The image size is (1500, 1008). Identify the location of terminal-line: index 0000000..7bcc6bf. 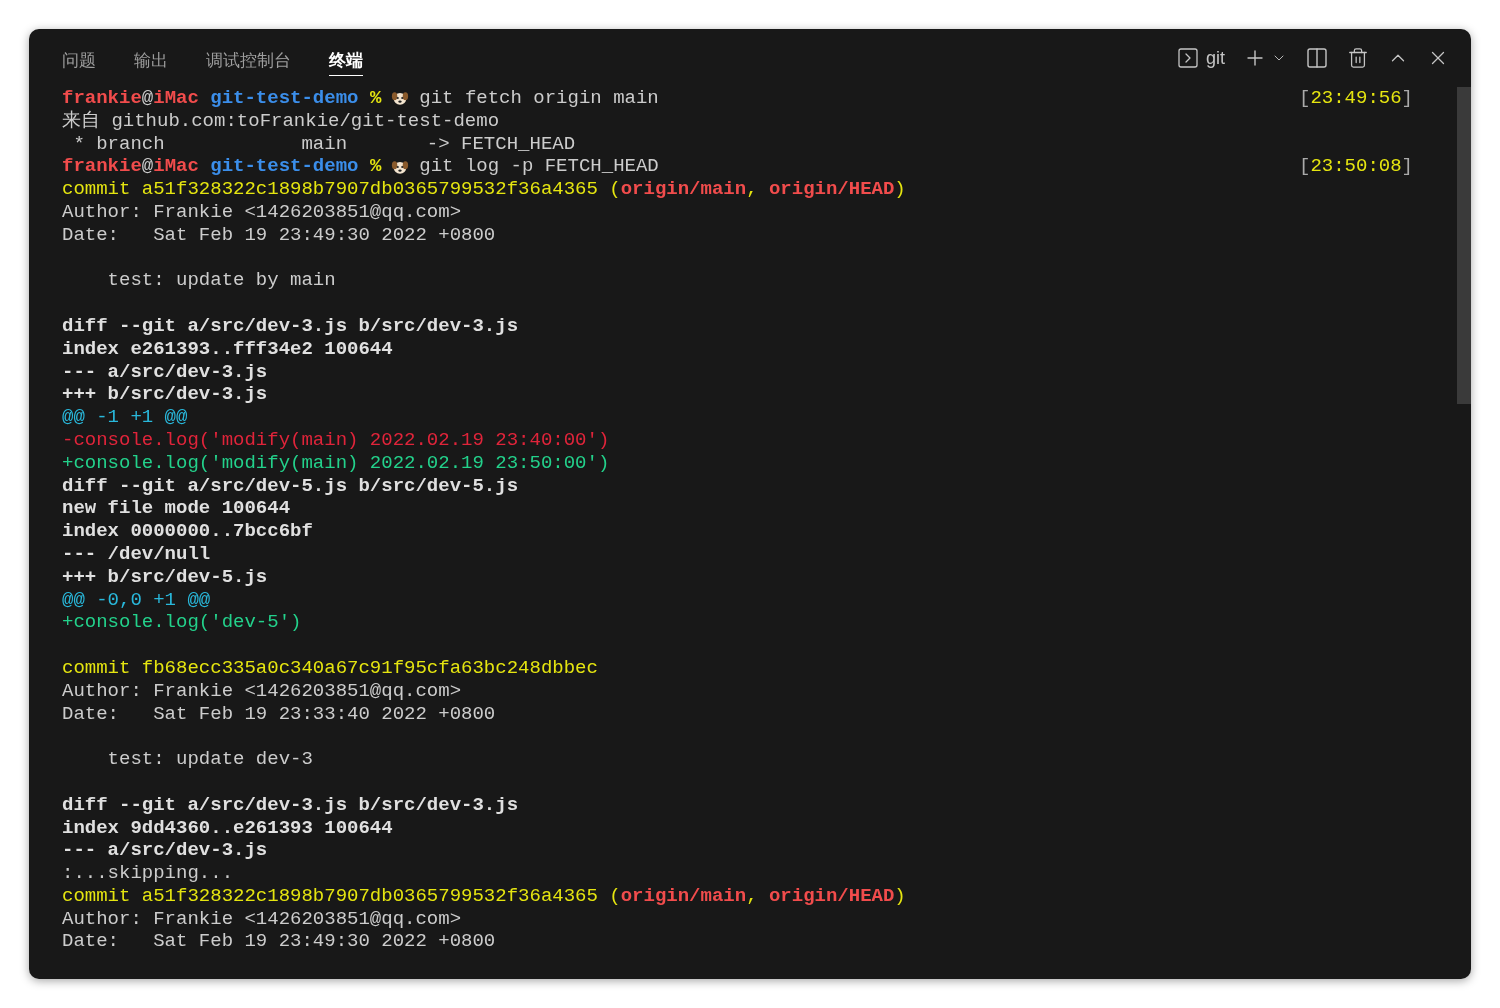
(187, 531).